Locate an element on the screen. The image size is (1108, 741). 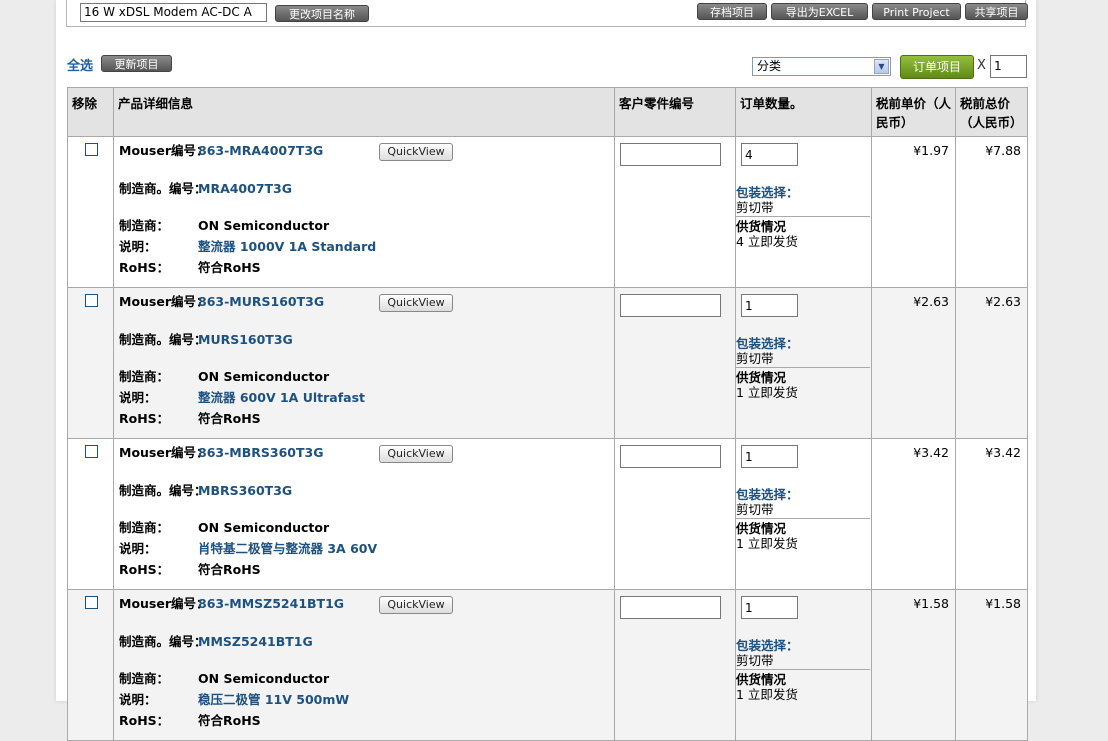
availability-value: 4 立即发货 is located at coordinates (767, 241).